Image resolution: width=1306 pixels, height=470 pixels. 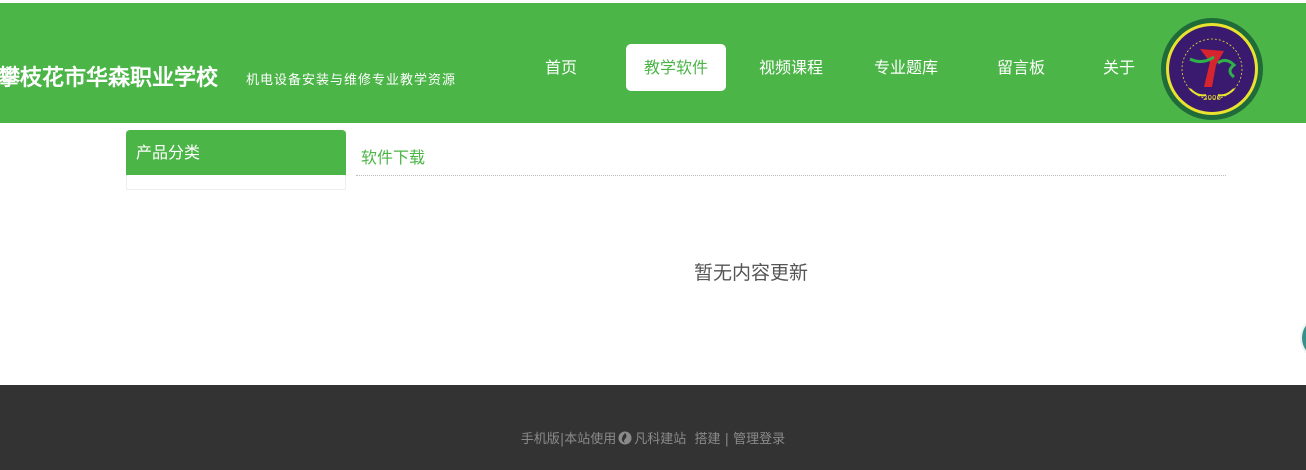 I want to click on sidebar-heading: 产品分类, so click(x=236, y=152).